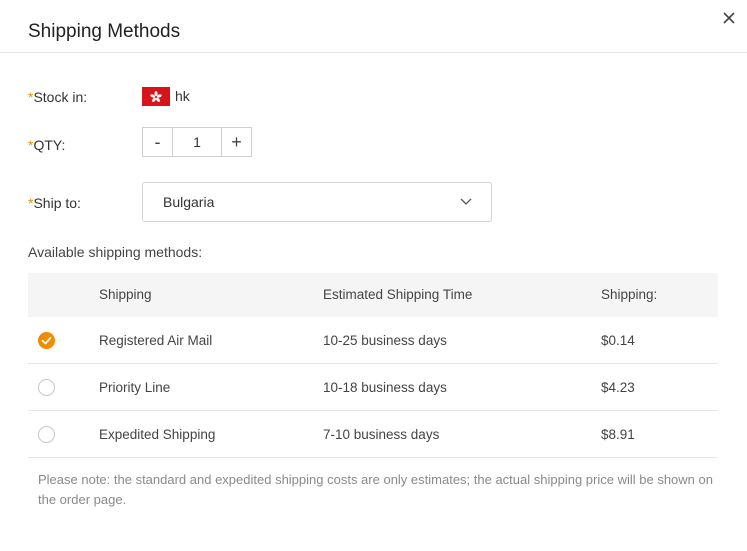 Image resolution: width=747 pixels, height=551 pixels. I want to click on header-estimated-time: Estimated Shipping Time, so click(398, 294).